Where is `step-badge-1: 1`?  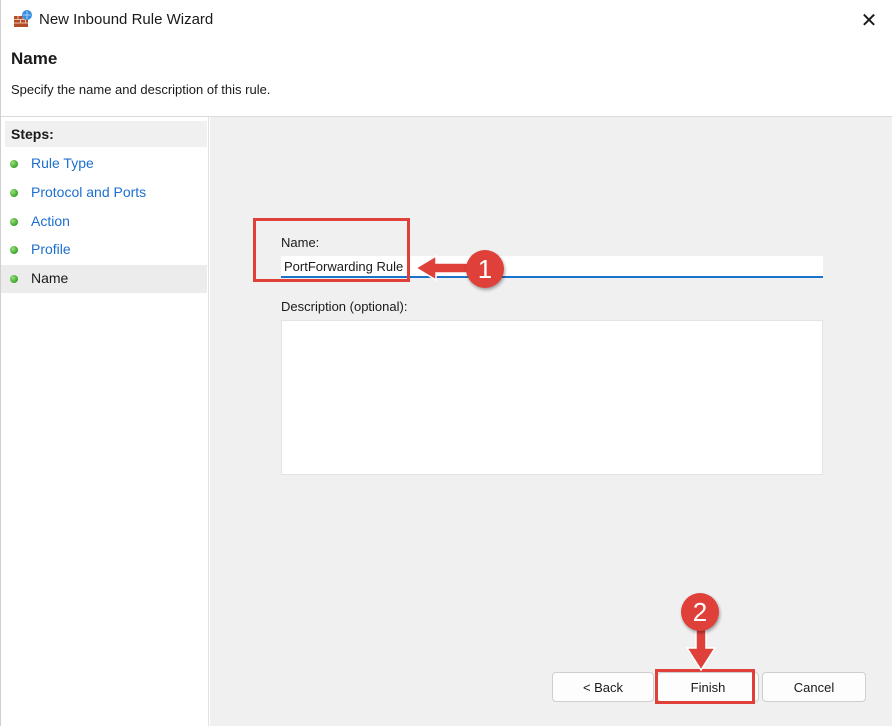 step-badge-1: 1 is located at coordinates (485, 269).